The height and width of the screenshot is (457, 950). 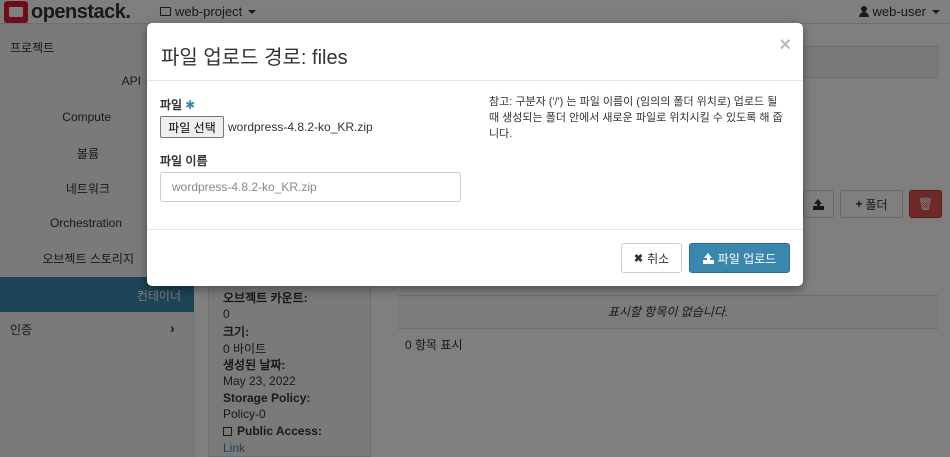 I want to click on file-label-text: 파일, so click(x=171, y=105).